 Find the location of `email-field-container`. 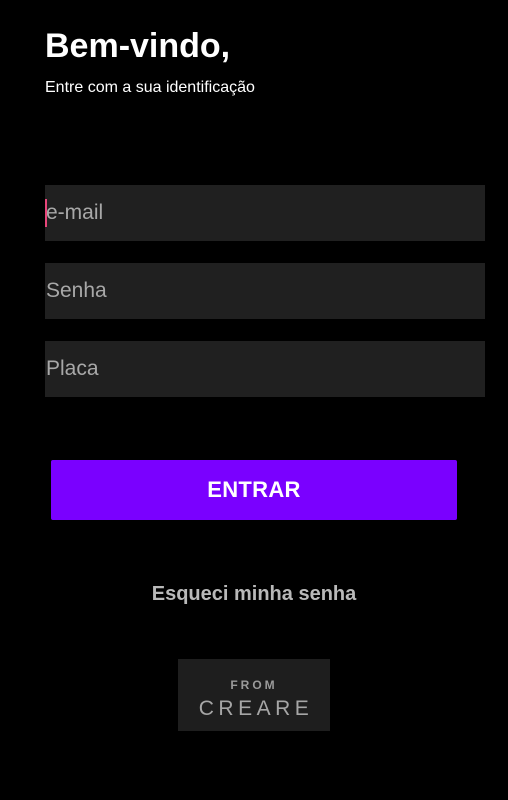

email-field-container is located at coordinates (265, 213).